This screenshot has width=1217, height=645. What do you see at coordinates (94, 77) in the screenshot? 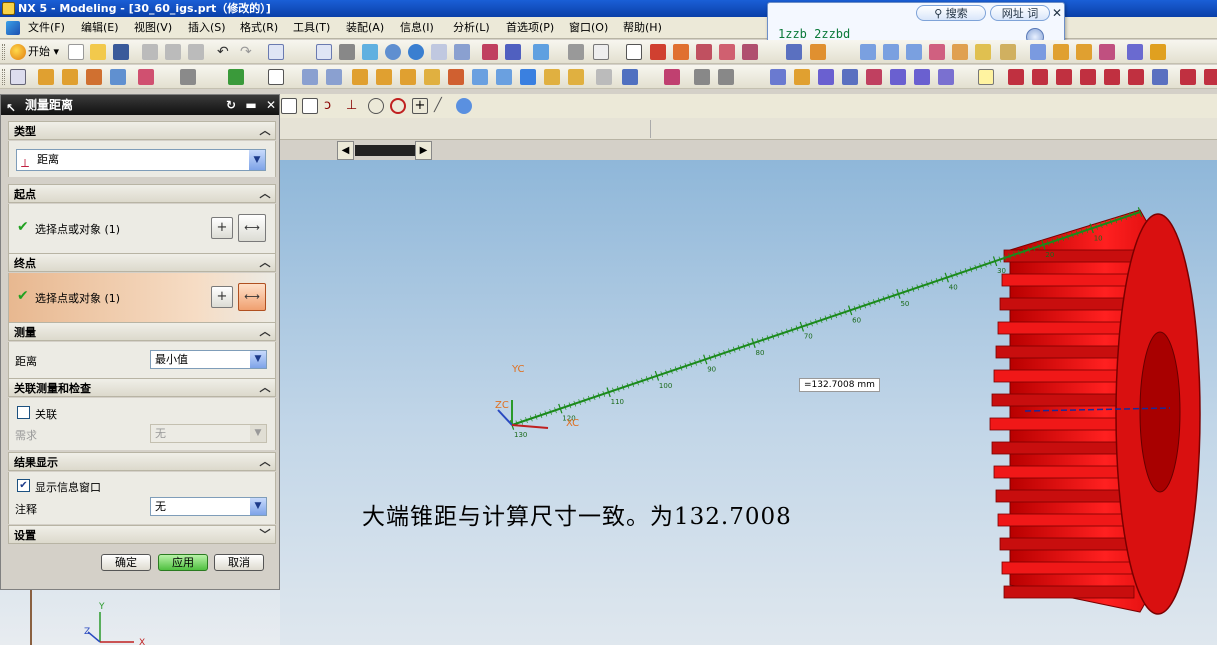
I see `sweep-icon` at bounding box center [94, 77].